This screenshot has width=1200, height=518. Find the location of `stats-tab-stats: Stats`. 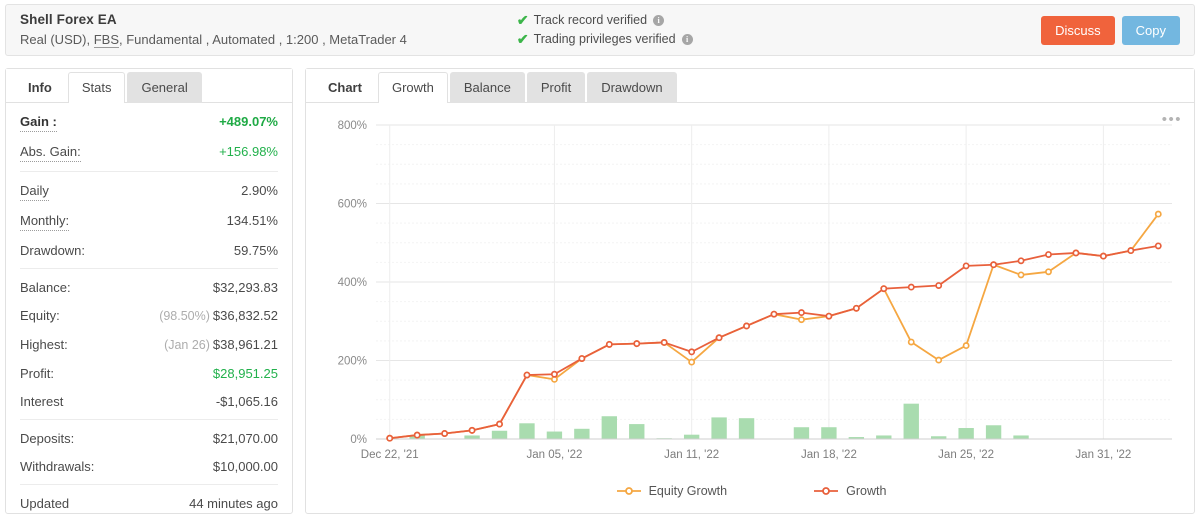

stats-tab-stats: Stats is located at coordinates (96, 87).